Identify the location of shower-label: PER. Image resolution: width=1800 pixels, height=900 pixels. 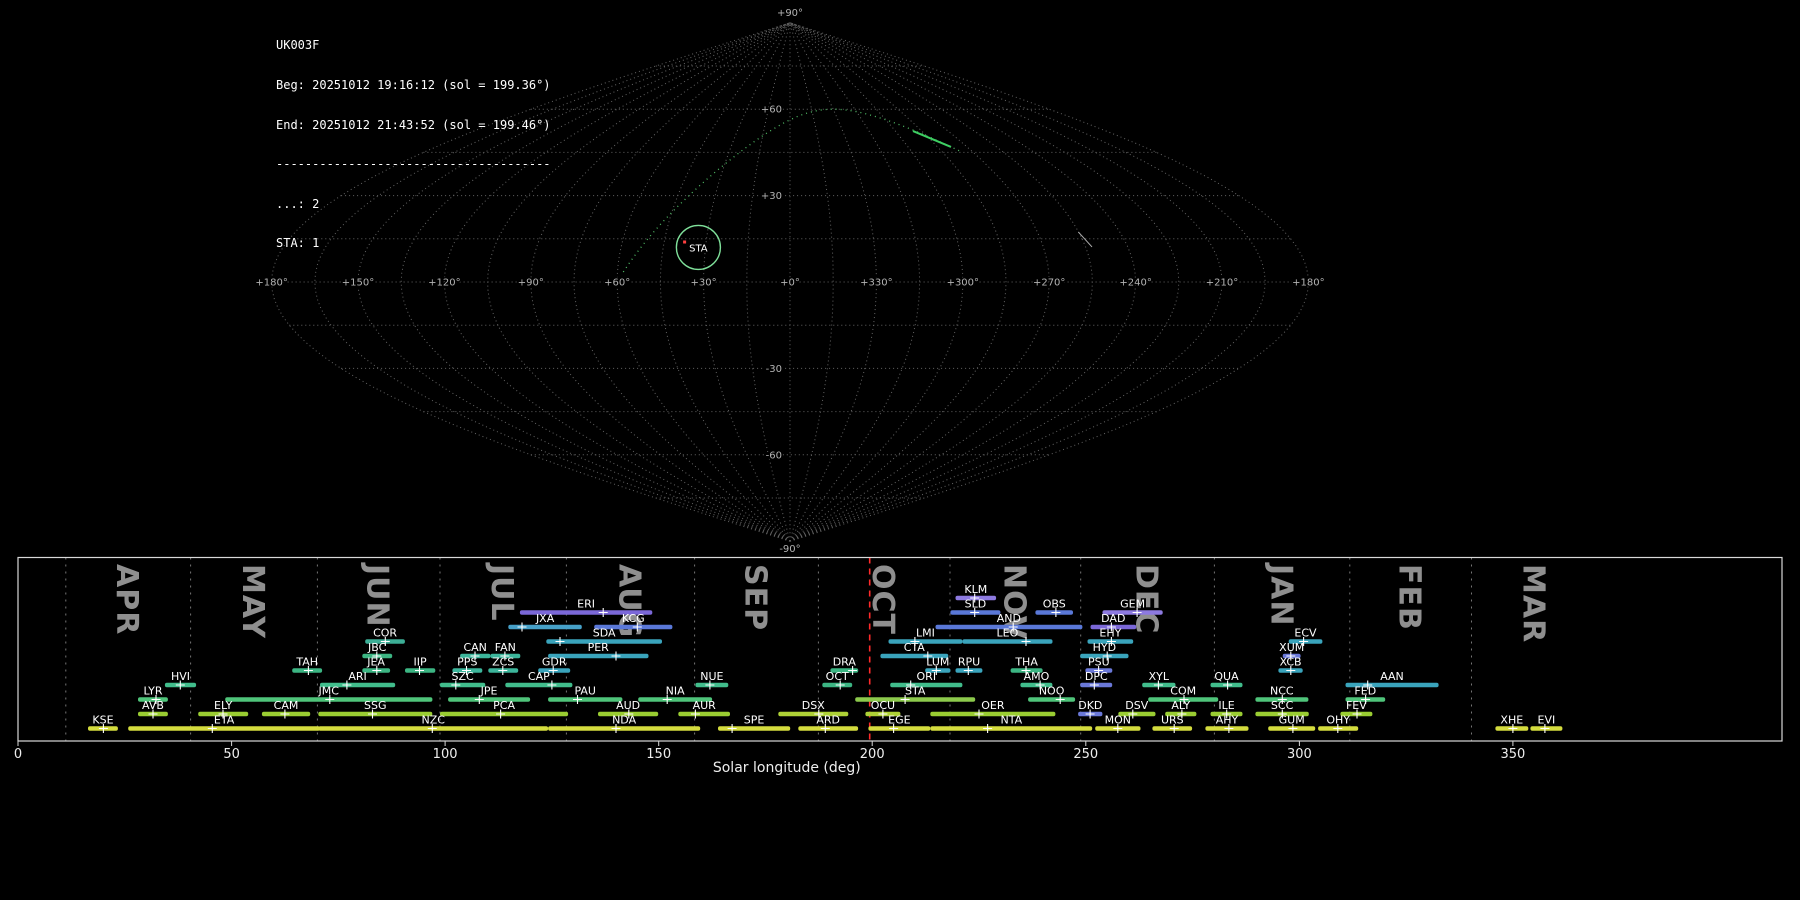
(599, 647).